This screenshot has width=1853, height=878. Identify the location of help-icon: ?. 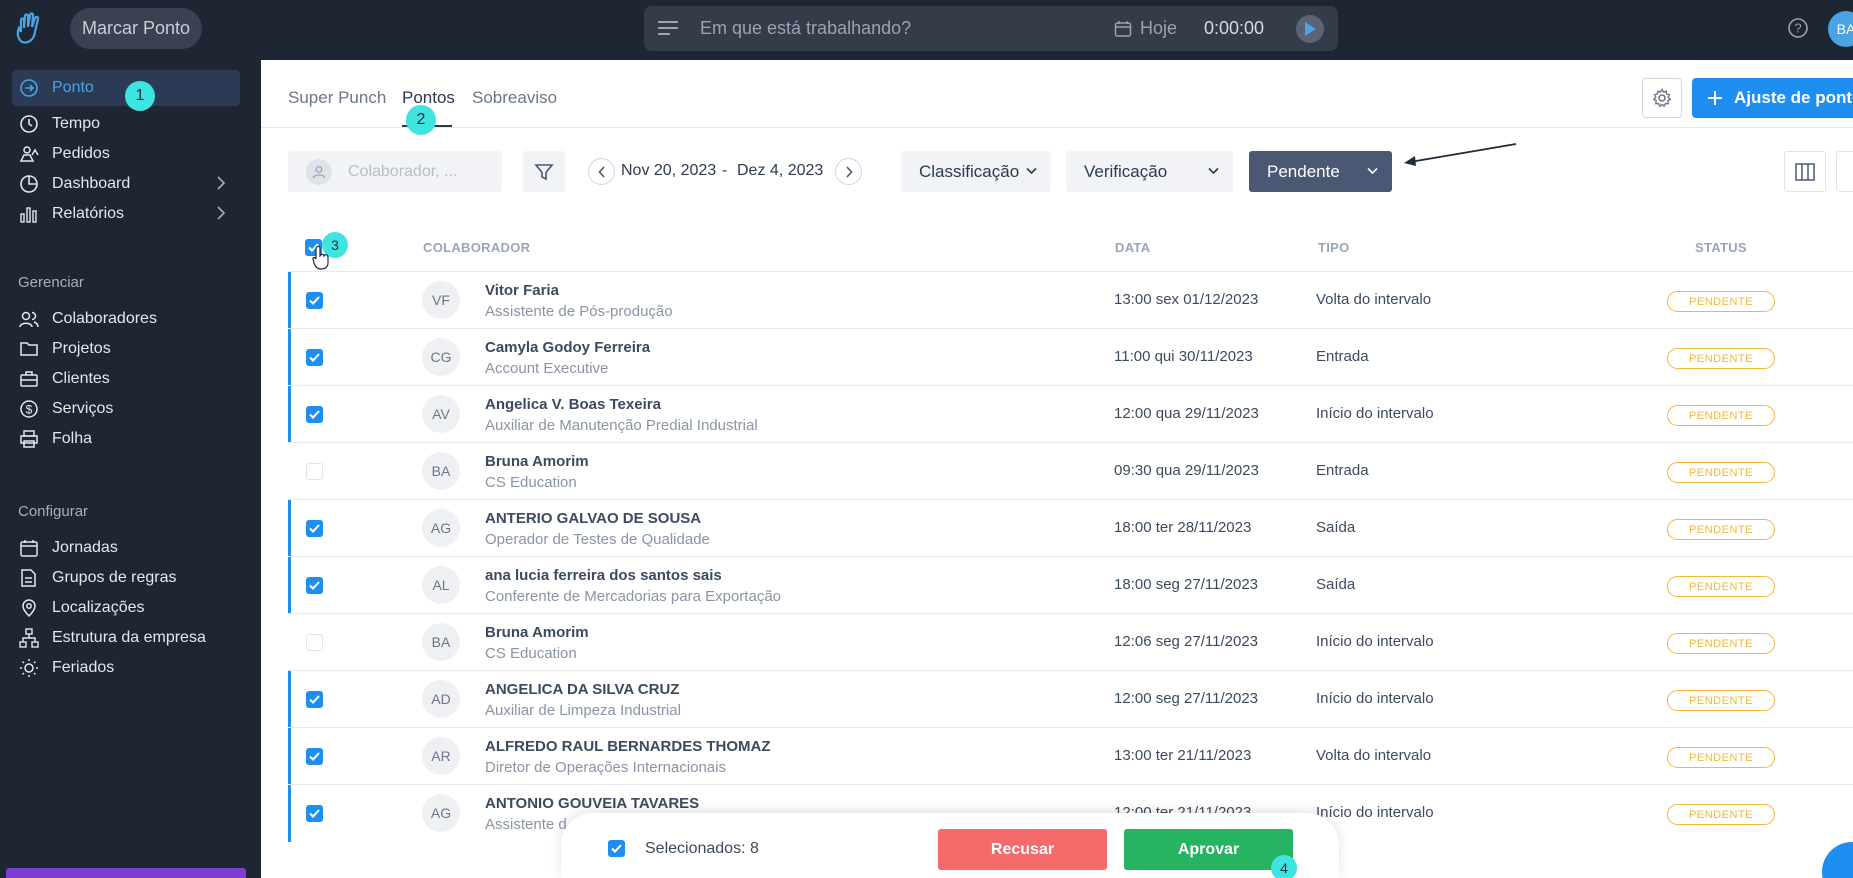
(1798, 28).